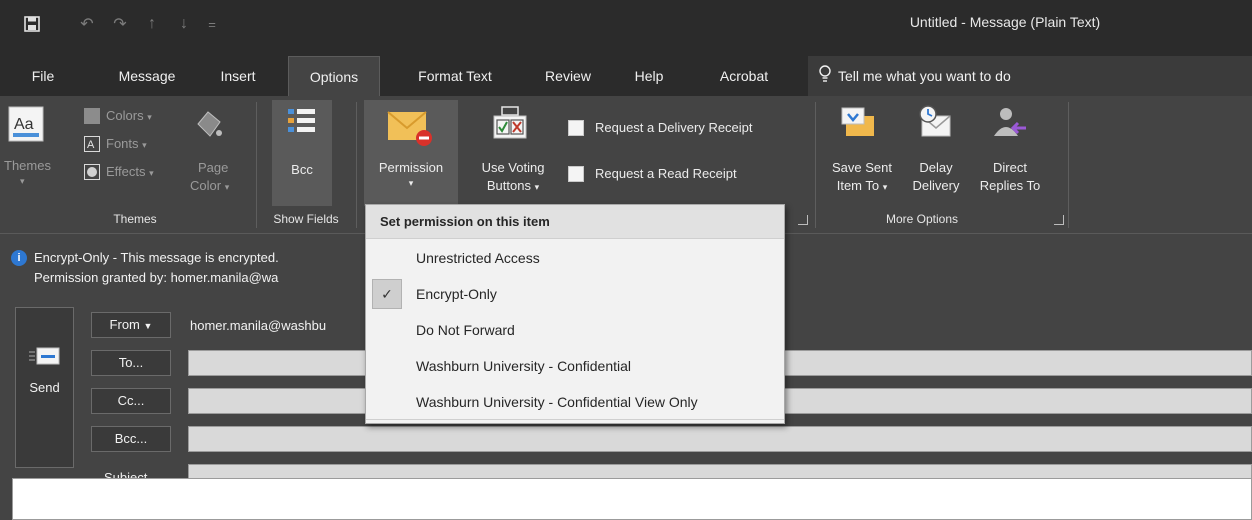 This screenshot has width=1252, height=520. I want to click on permission-option-label: Unrestricted Access, so click(478, 258).